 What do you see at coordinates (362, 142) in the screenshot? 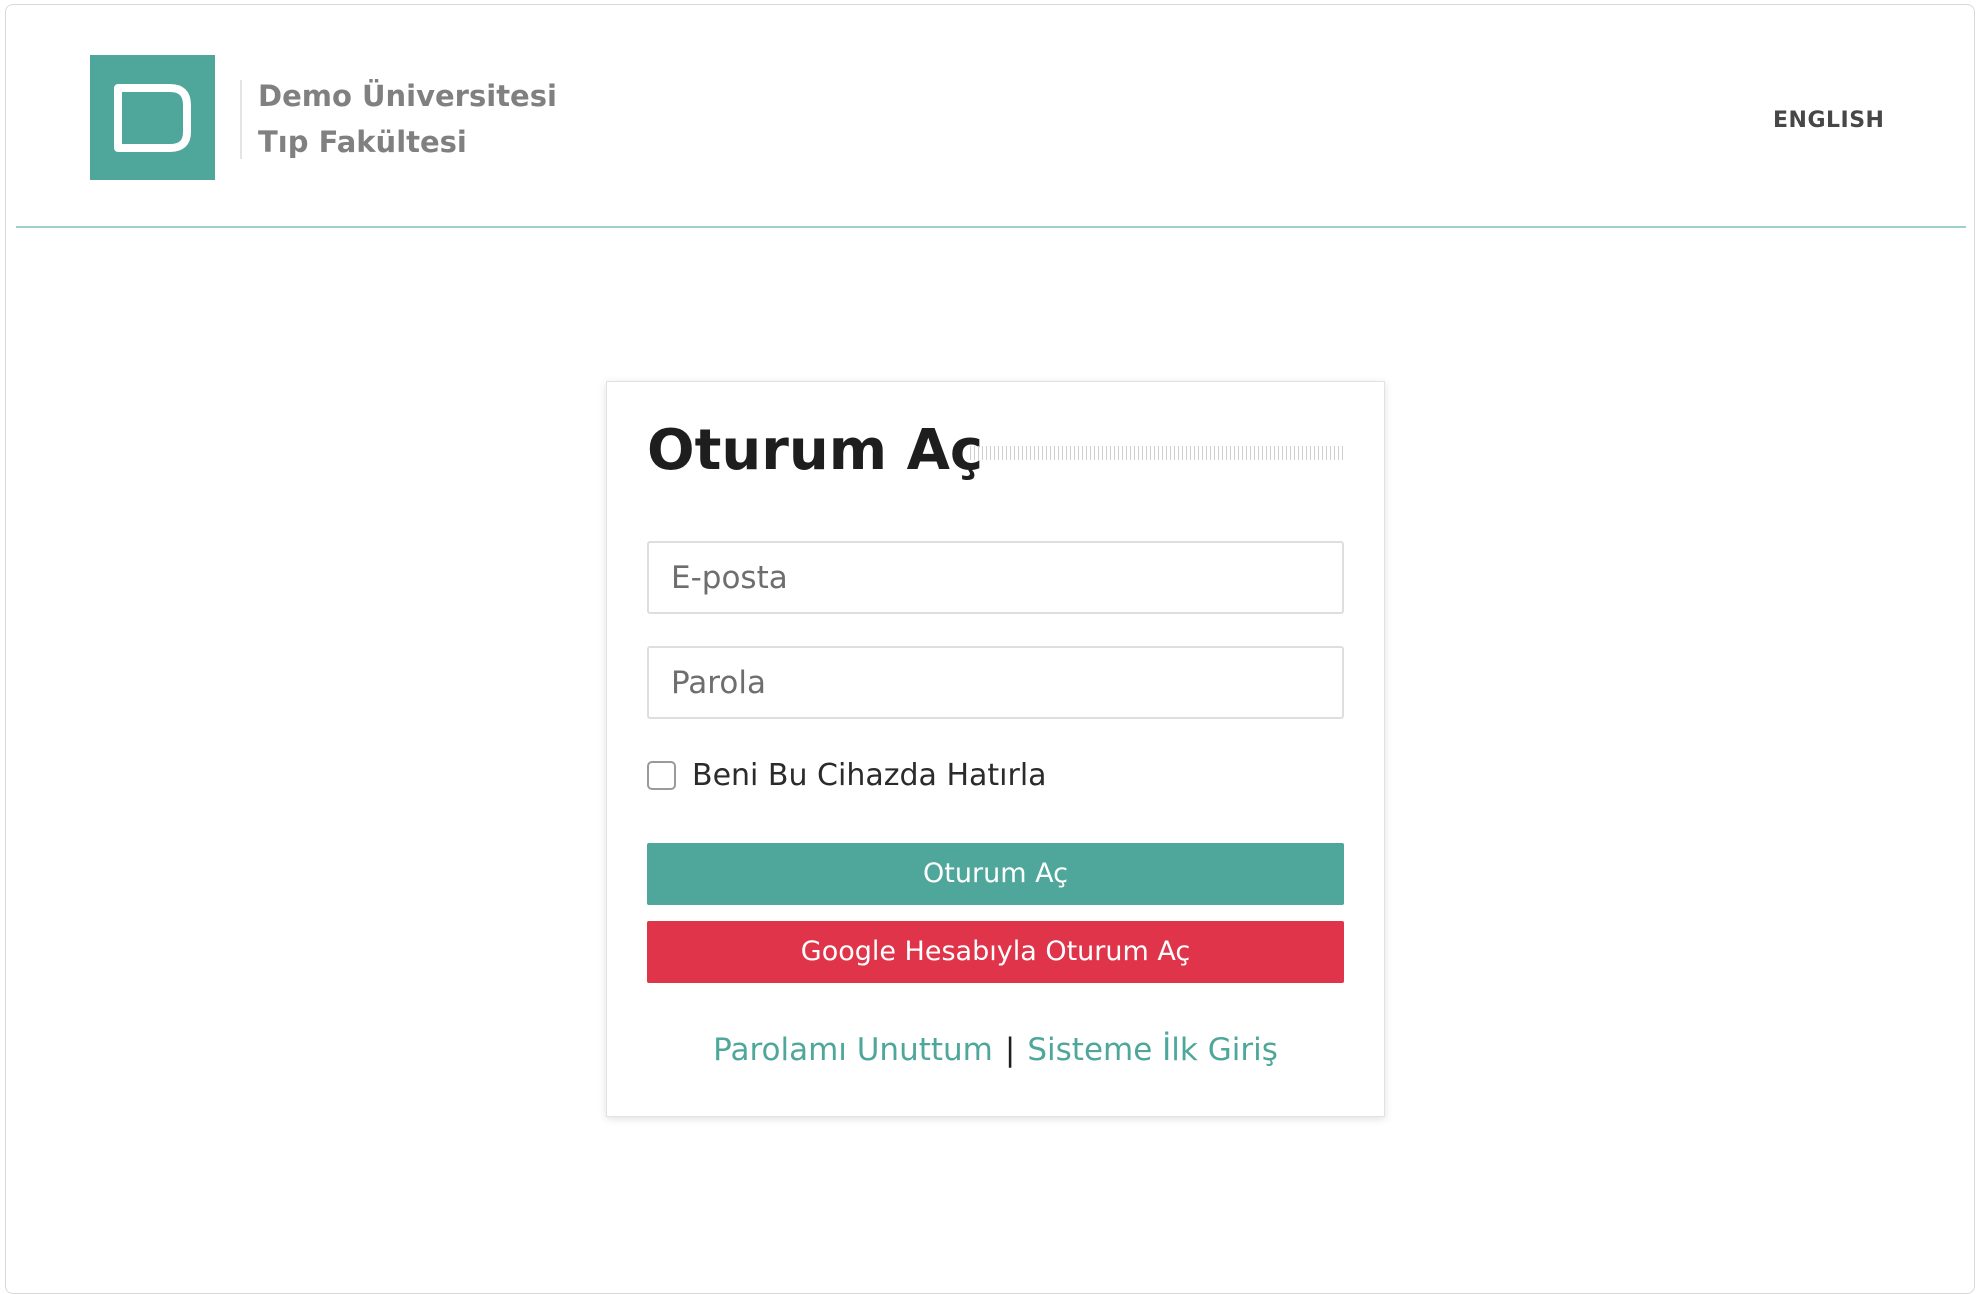
I see `faculty-name: Tıp Fakültesi` at bounding box center [362, 142].